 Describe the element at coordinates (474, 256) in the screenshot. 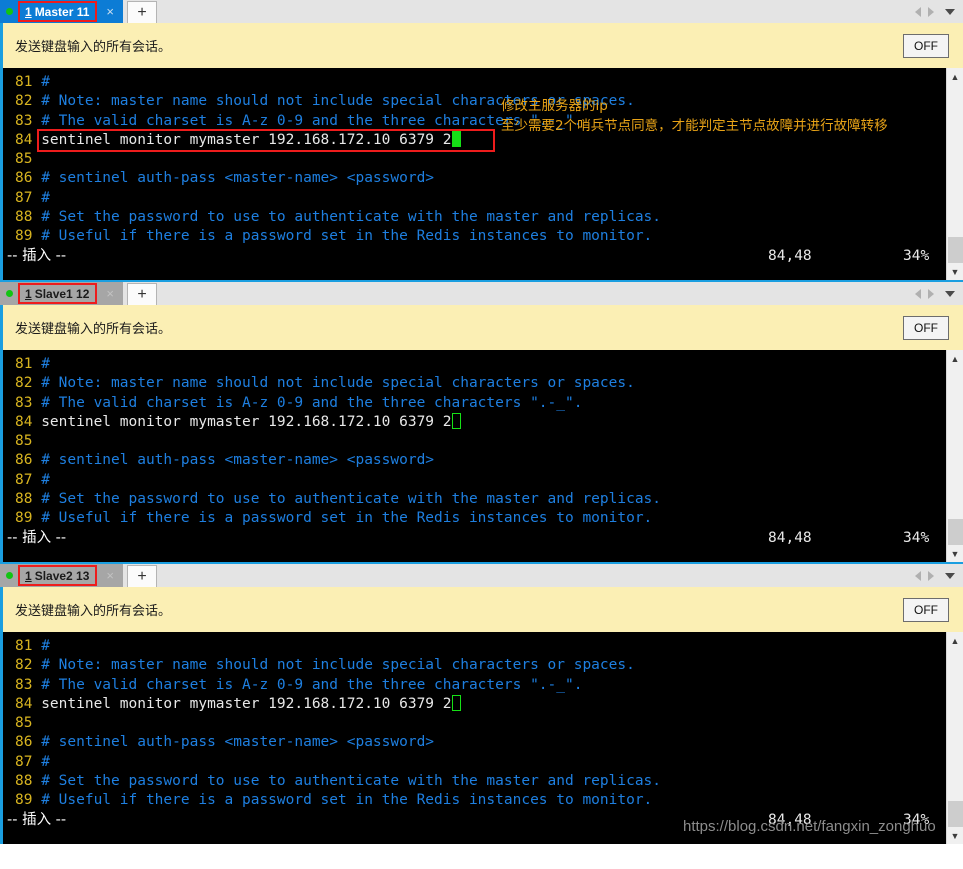

I see `vim-status-line: -- 插入 -- 84,48 34%` at that location.